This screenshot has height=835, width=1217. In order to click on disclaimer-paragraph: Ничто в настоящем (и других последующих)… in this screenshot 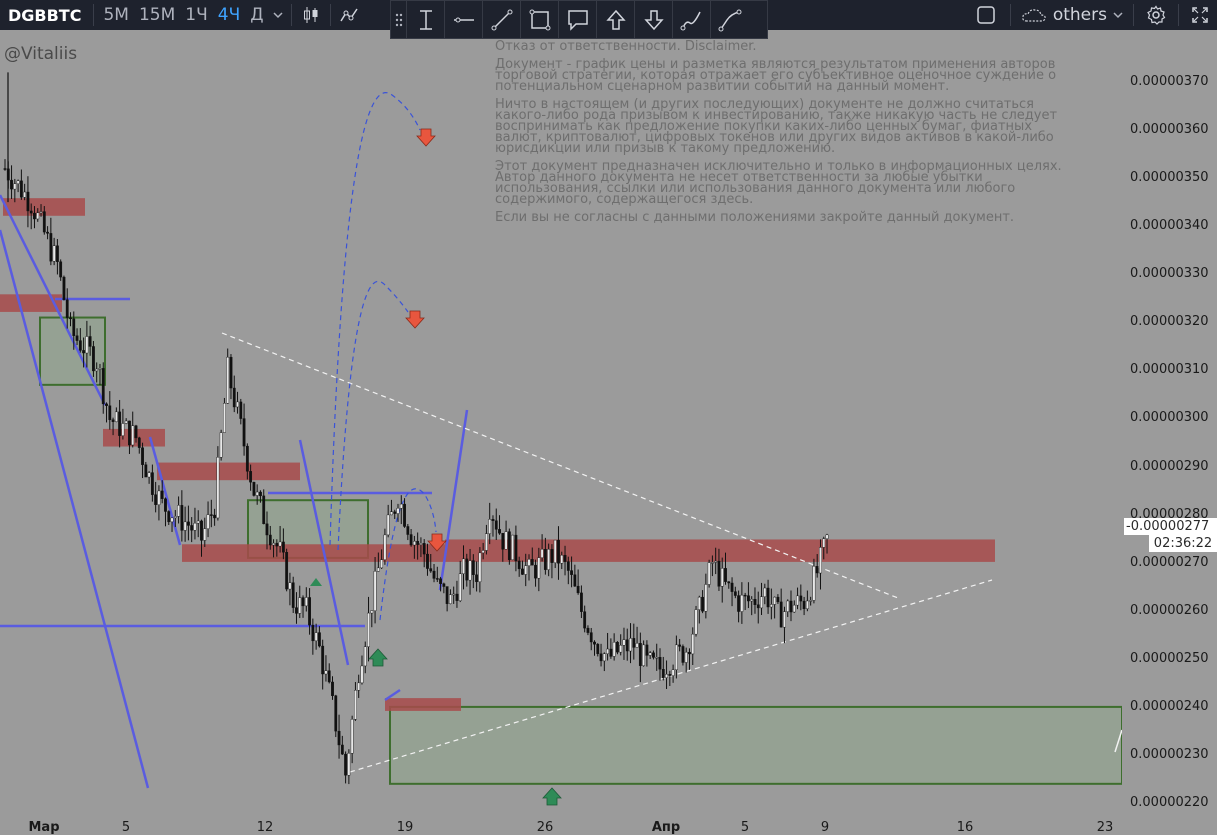, I will do `click(776, 126)`.